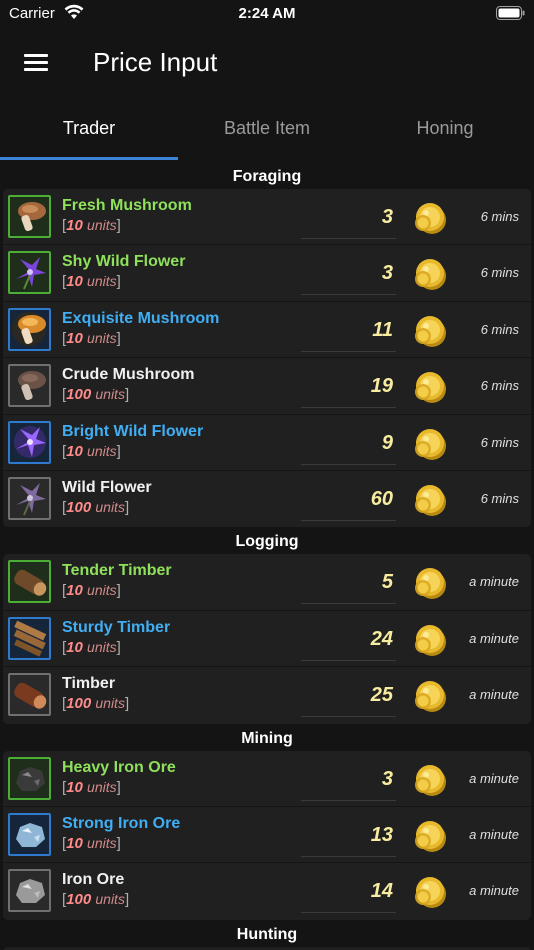 This screenshot has height=950, width=534. What do you see at coordinates (382, 329) in the screenshot?
I see `price-value: 11` at bounding box center [382, 329].